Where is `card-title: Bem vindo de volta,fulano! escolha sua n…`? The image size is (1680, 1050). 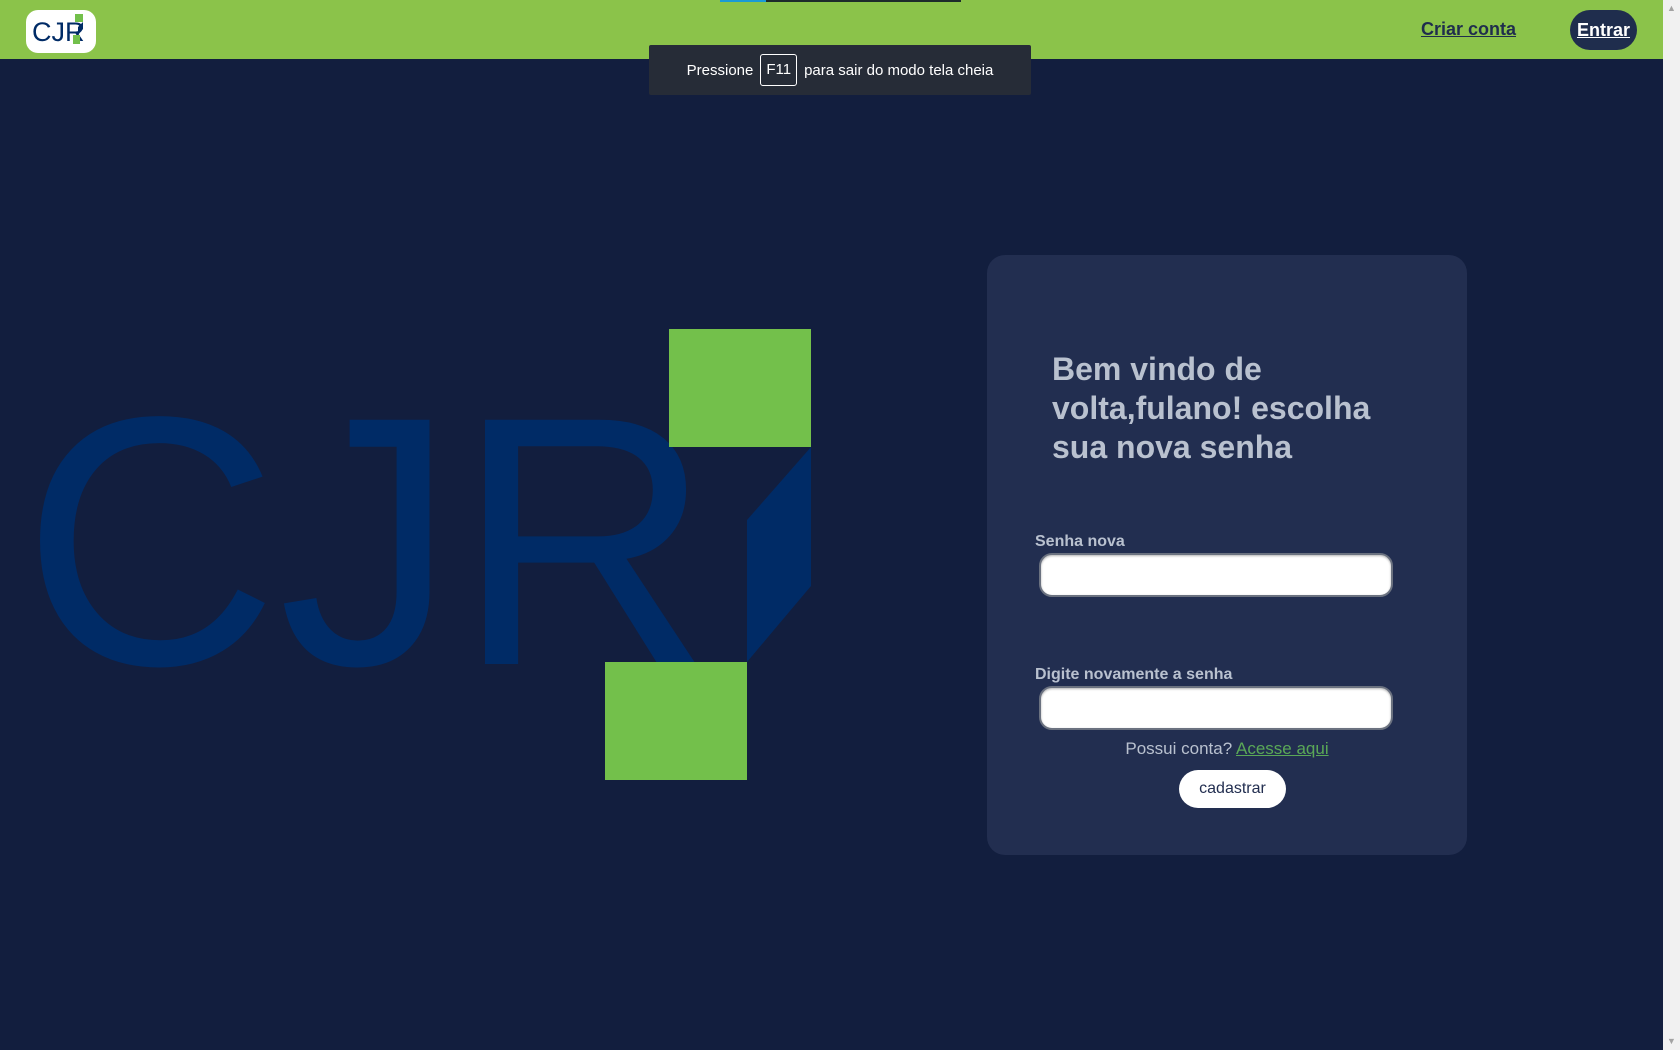 card-title: Bem vindo de volta,fulano! escolha sua n… is located at coordinates (1211, 408).